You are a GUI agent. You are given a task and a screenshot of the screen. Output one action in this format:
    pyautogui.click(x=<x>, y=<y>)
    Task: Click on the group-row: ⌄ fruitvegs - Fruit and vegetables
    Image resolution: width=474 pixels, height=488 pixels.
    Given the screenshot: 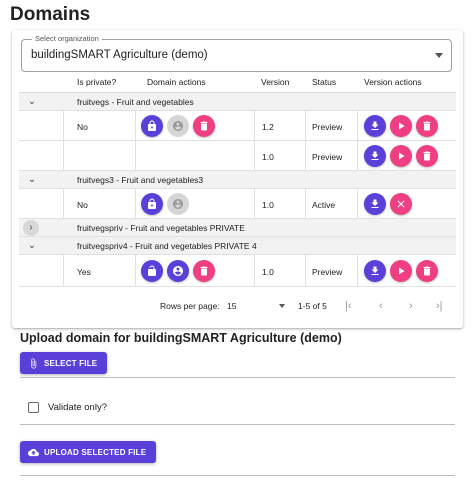 What is the action you would take?
    pyautogui.click(x=237, y=102)
    